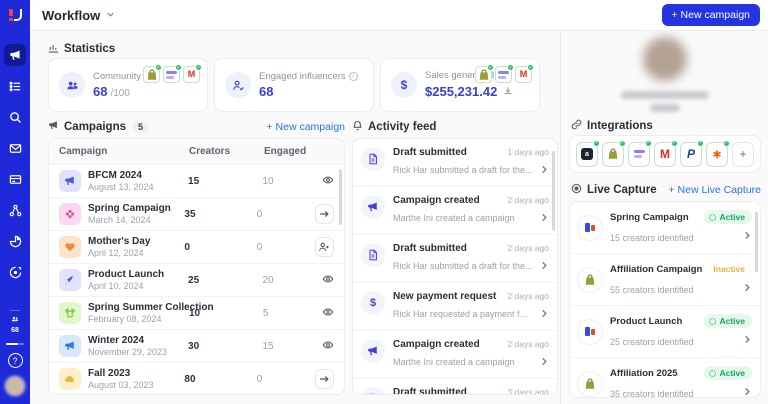  What do you see at coordinates (15, 360) in the screenshot?
I see `help-button: ?` at bounding box center [15, 360].